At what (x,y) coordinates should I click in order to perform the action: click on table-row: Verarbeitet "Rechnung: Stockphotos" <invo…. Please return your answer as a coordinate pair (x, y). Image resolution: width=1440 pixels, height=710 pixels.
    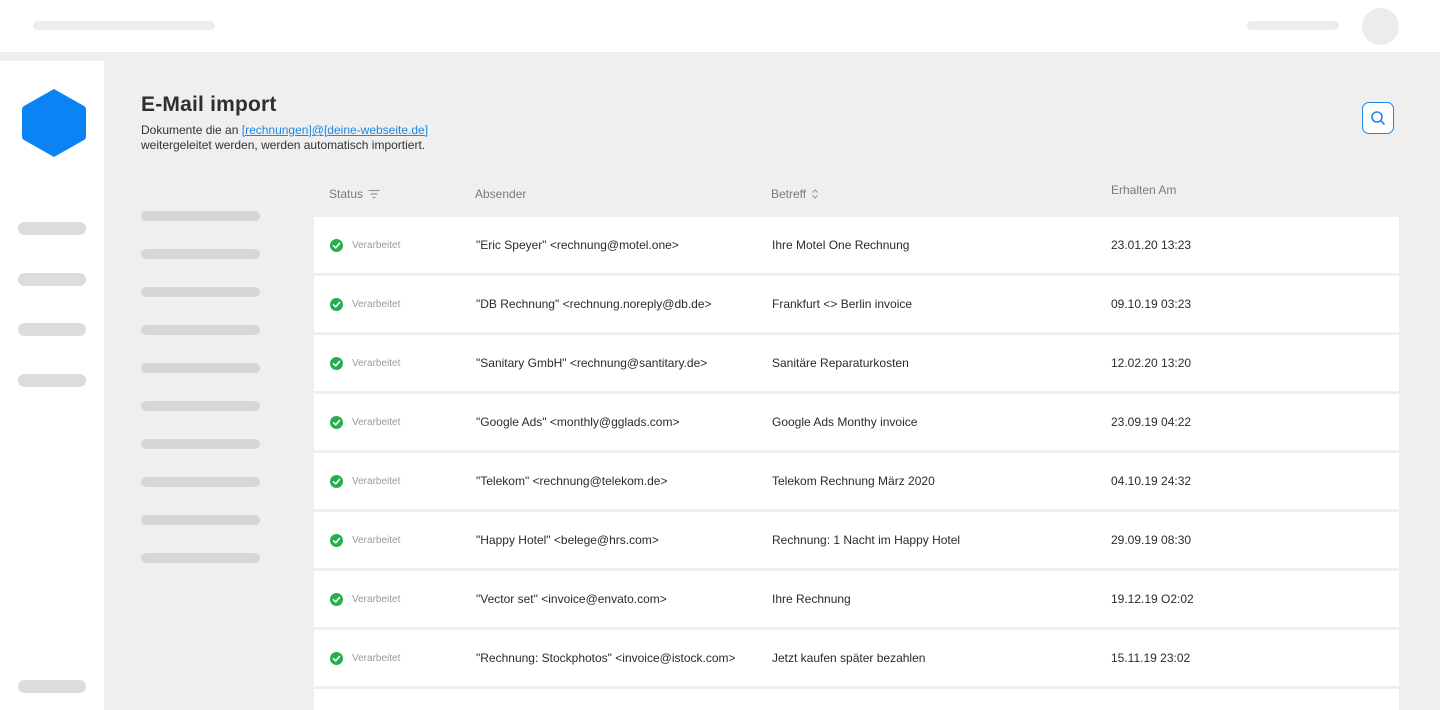
    Looking at the image, I should click on (856, 658).